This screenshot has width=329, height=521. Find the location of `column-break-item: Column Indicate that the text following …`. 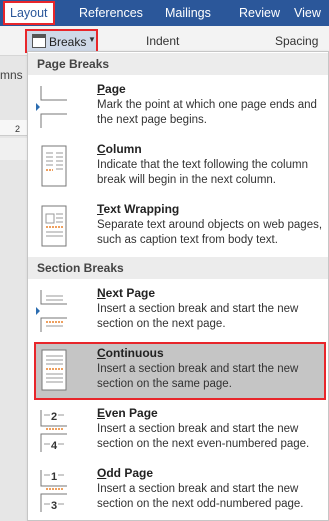

column-break-item: Column Indicate that the text following … is located at coordinates (178, 167).